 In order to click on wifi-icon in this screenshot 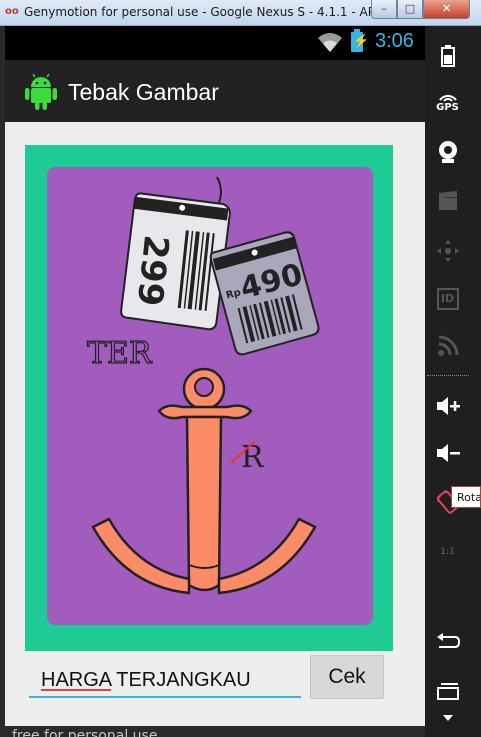, I will do `click(330, 42)`.